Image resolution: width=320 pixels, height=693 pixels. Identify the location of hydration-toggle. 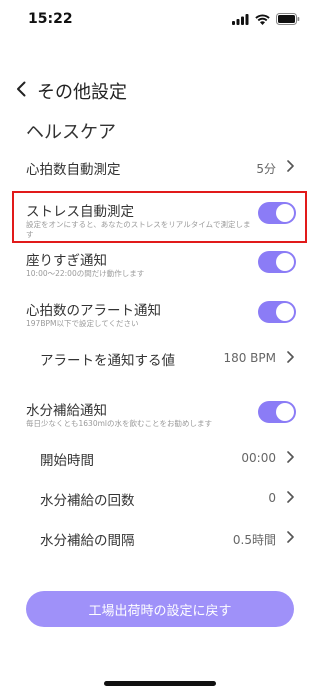
(277, 412).